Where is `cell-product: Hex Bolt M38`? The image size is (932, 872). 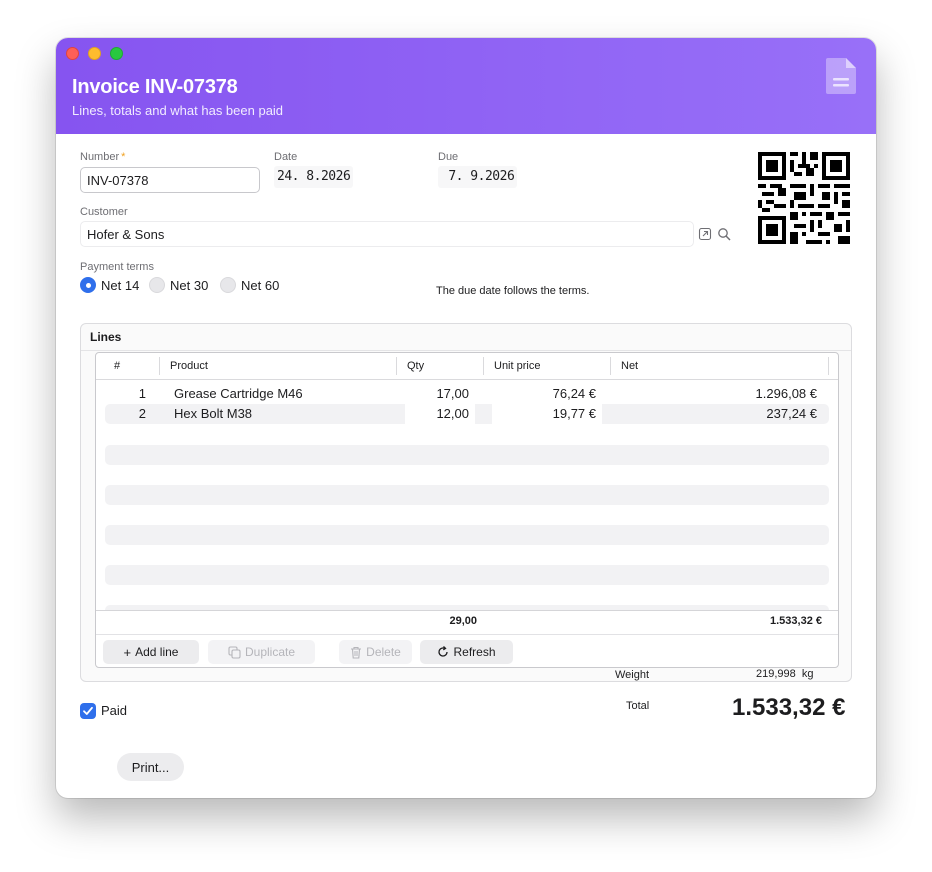 cell-product: Hex Bolt M38 is located at coordinates (213, 413).